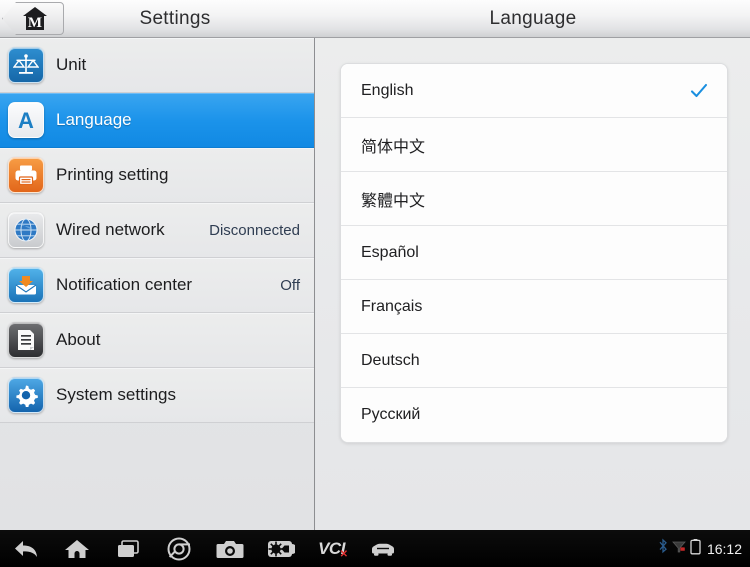  I want to click on language-option-traditional-chinese: 繁體中文, so click(534, 199).